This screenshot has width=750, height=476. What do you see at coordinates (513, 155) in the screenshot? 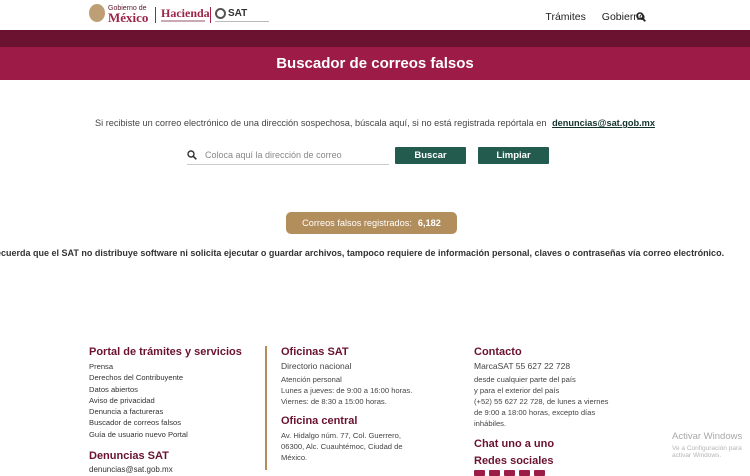
I see `limpiar-button: Limpiar` at bounding box center [513, 155].